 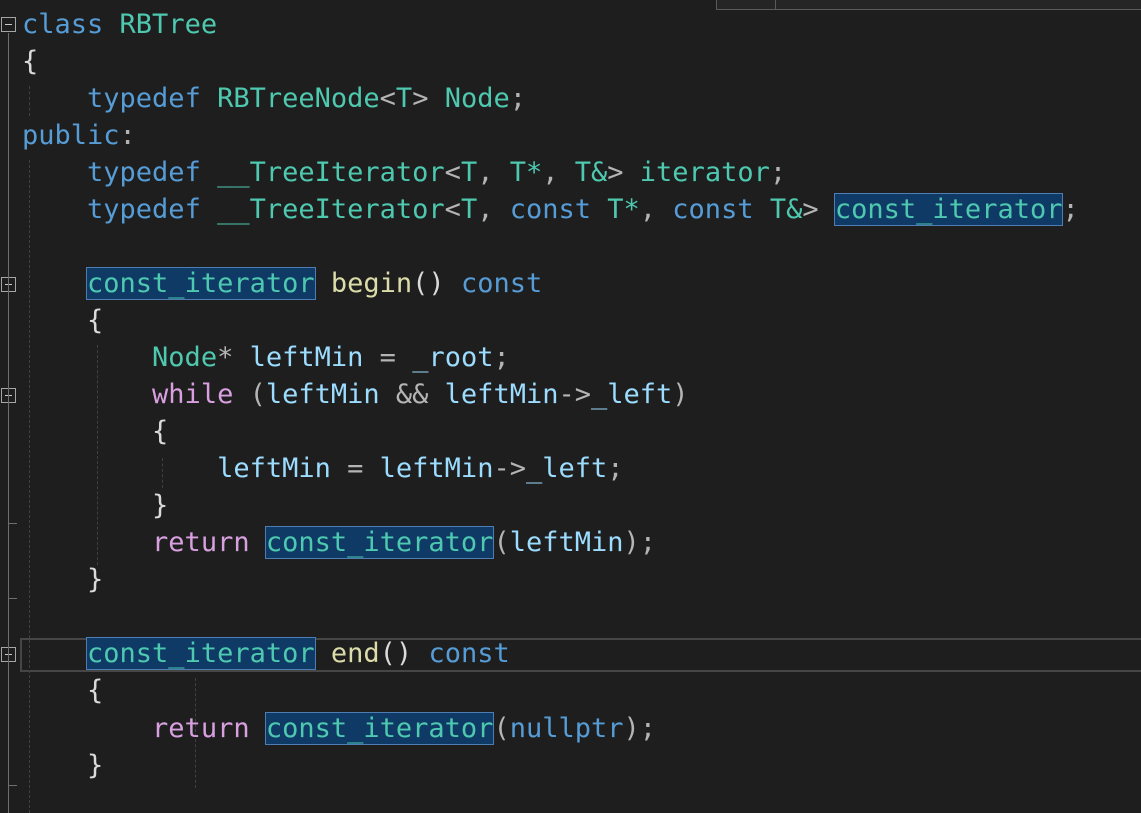 I want to click on keyword: nullptr, so click(x=566, y=728).